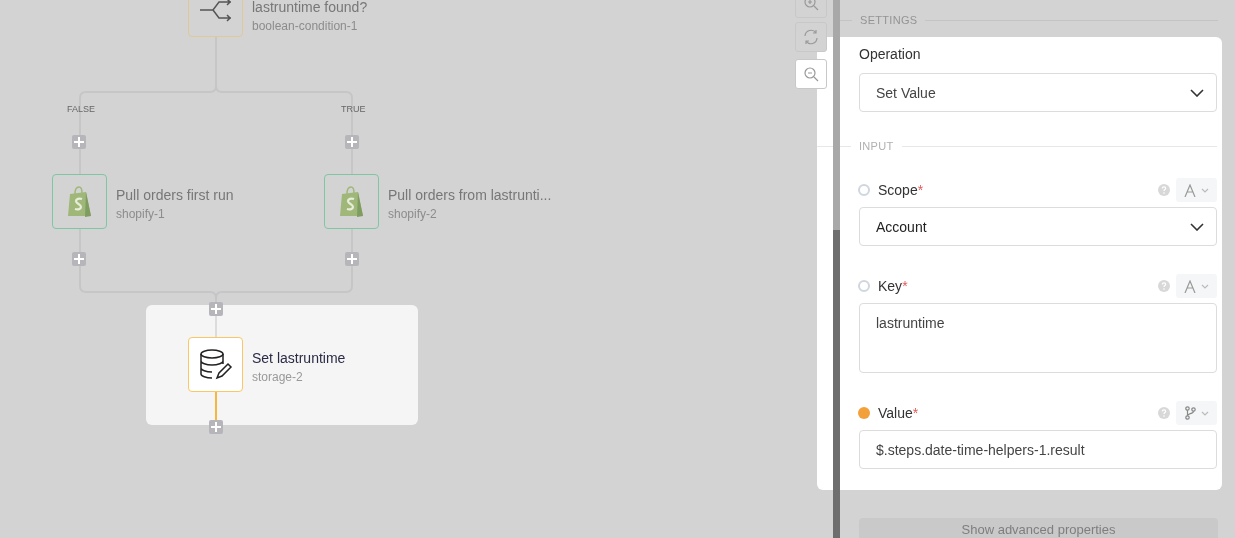 The width and height of the screenshot is (1235, 538). Describe the element at coordinates (299, 358) in the screenshot. I see `step-title: Set lastruntime` at that location.